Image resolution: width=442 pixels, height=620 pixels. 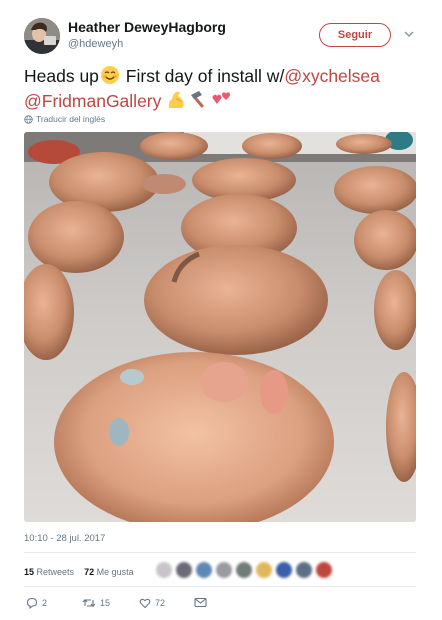 What do you see at coordinates (197, 99) in the screenshot?
I see `hammer-emoji-icon` at bounding box center [197, 99].